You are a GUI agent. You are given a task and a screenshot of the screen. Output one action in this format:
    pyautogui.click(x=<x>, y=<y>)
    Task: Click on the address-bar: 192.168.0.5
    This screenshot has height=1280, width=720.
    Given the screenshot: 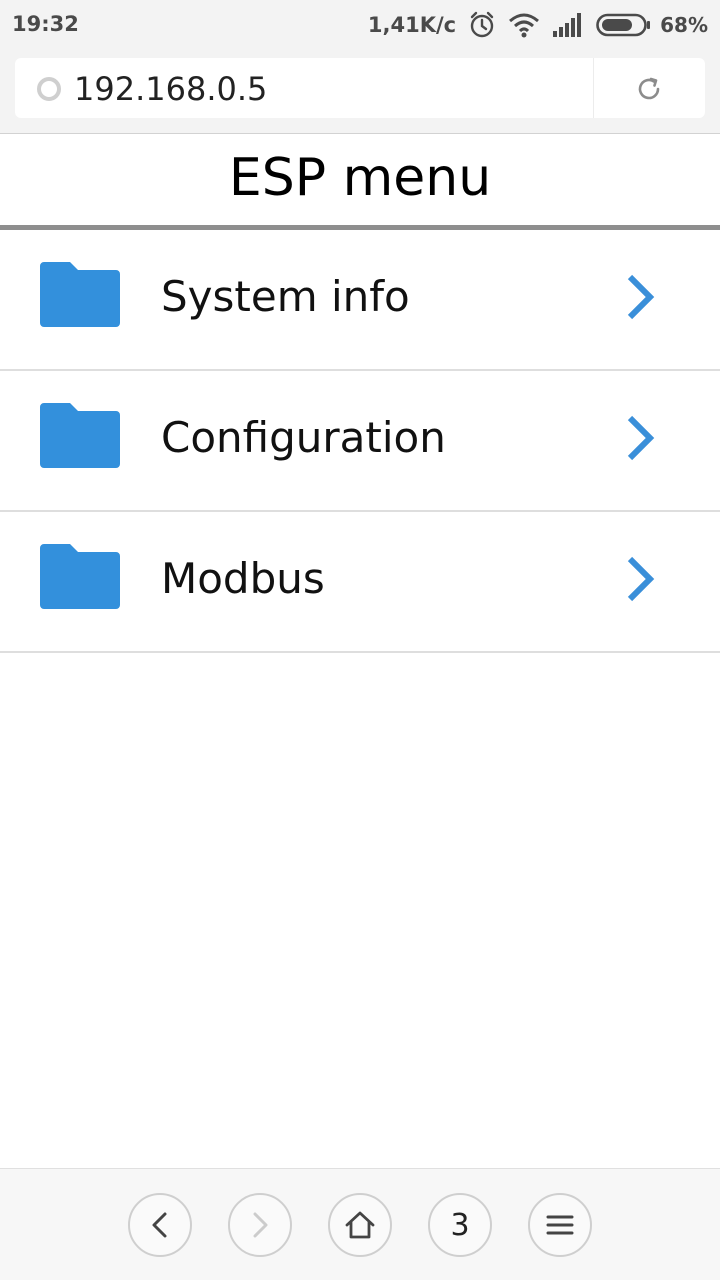 What is the action you would take?
    pyautogui.click(x=360, y=92)
    